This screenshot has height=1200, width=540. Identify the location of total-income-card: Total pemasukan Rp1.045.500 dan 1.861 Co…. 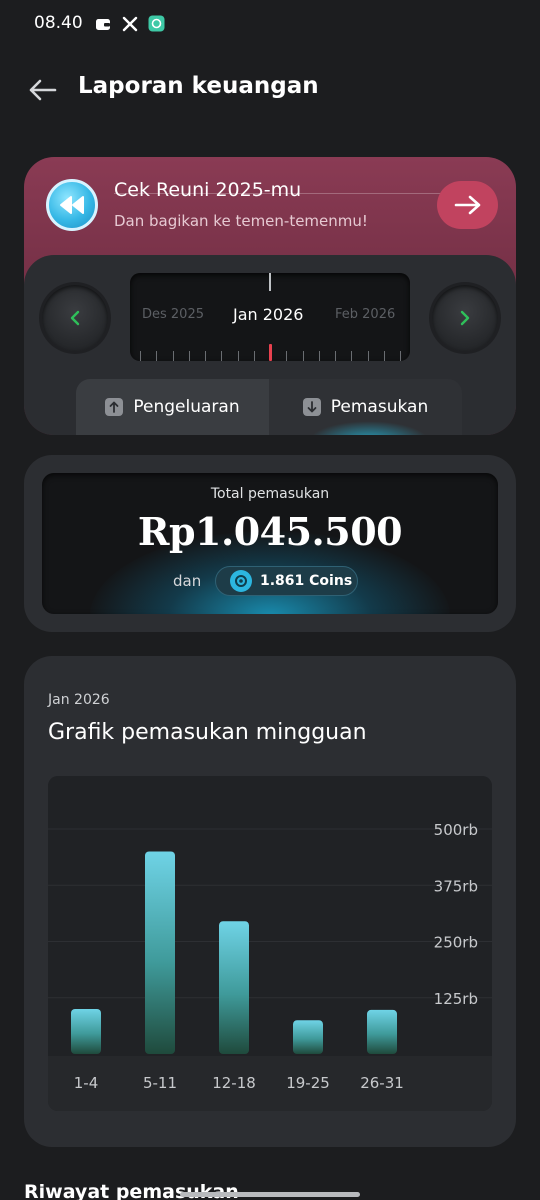
(270, 543).